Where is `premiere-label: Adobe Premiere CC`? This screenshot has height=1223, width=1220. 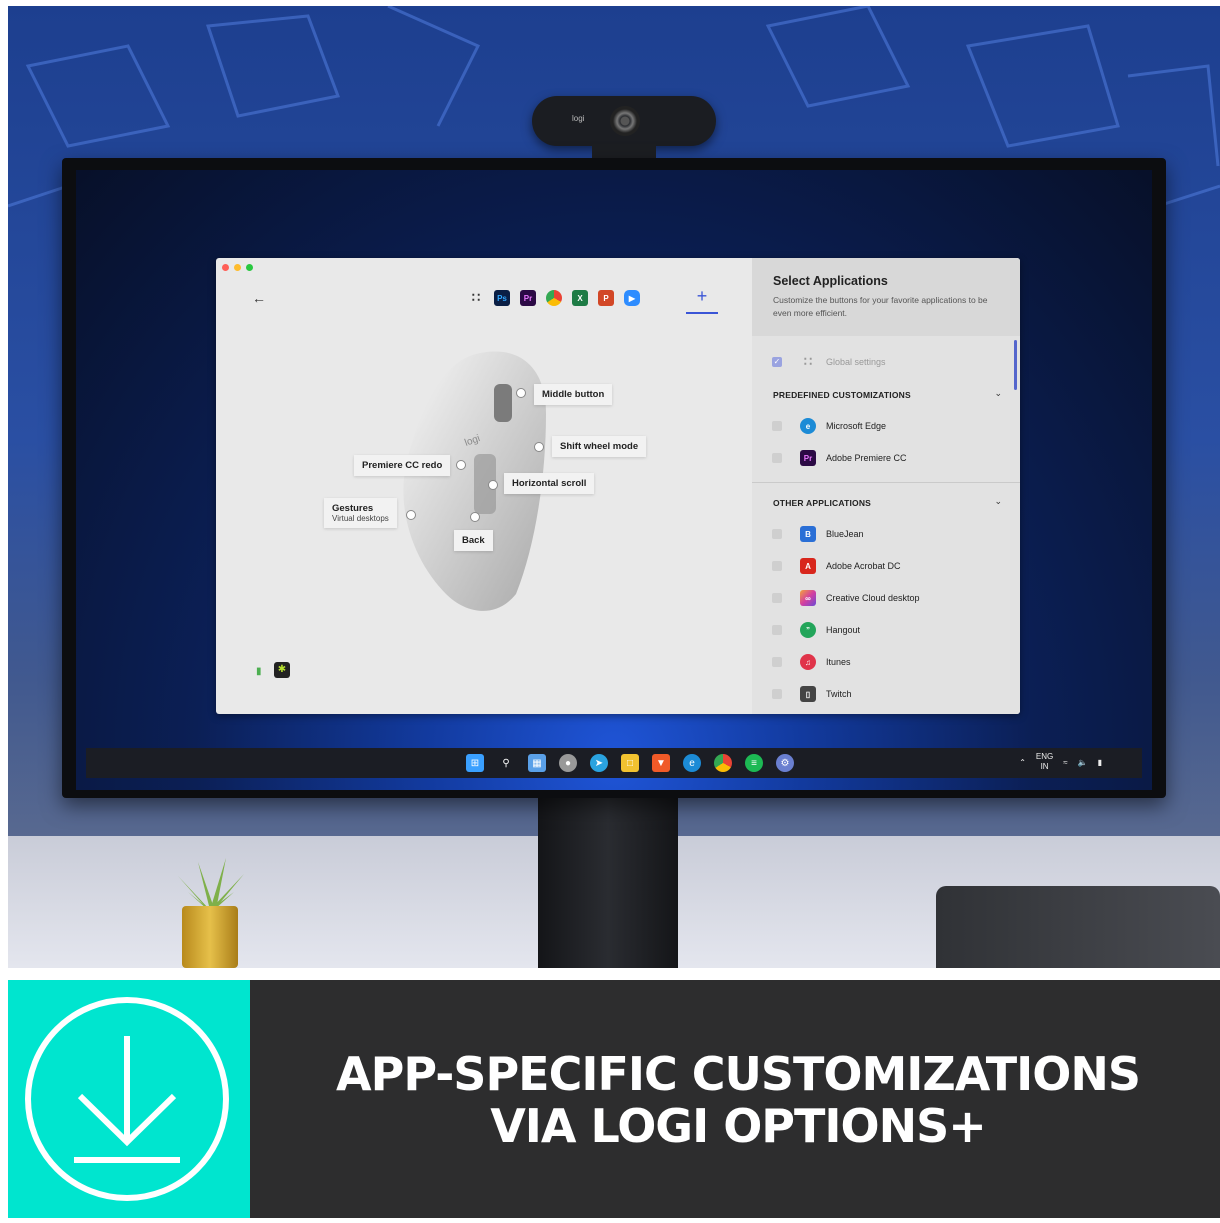 premiere-label: Adobe Premiere CC is located at coordinates (866, 458).